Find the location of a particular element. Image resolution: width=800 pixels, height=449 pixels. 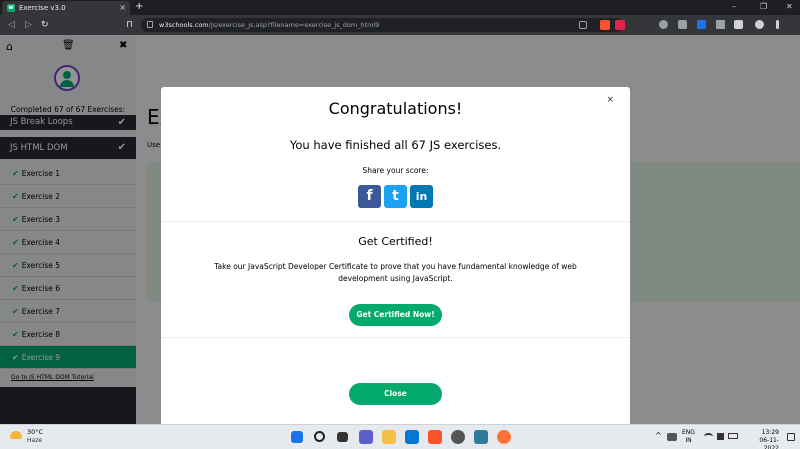

wallet-icon is located at coordinates (682, 24).